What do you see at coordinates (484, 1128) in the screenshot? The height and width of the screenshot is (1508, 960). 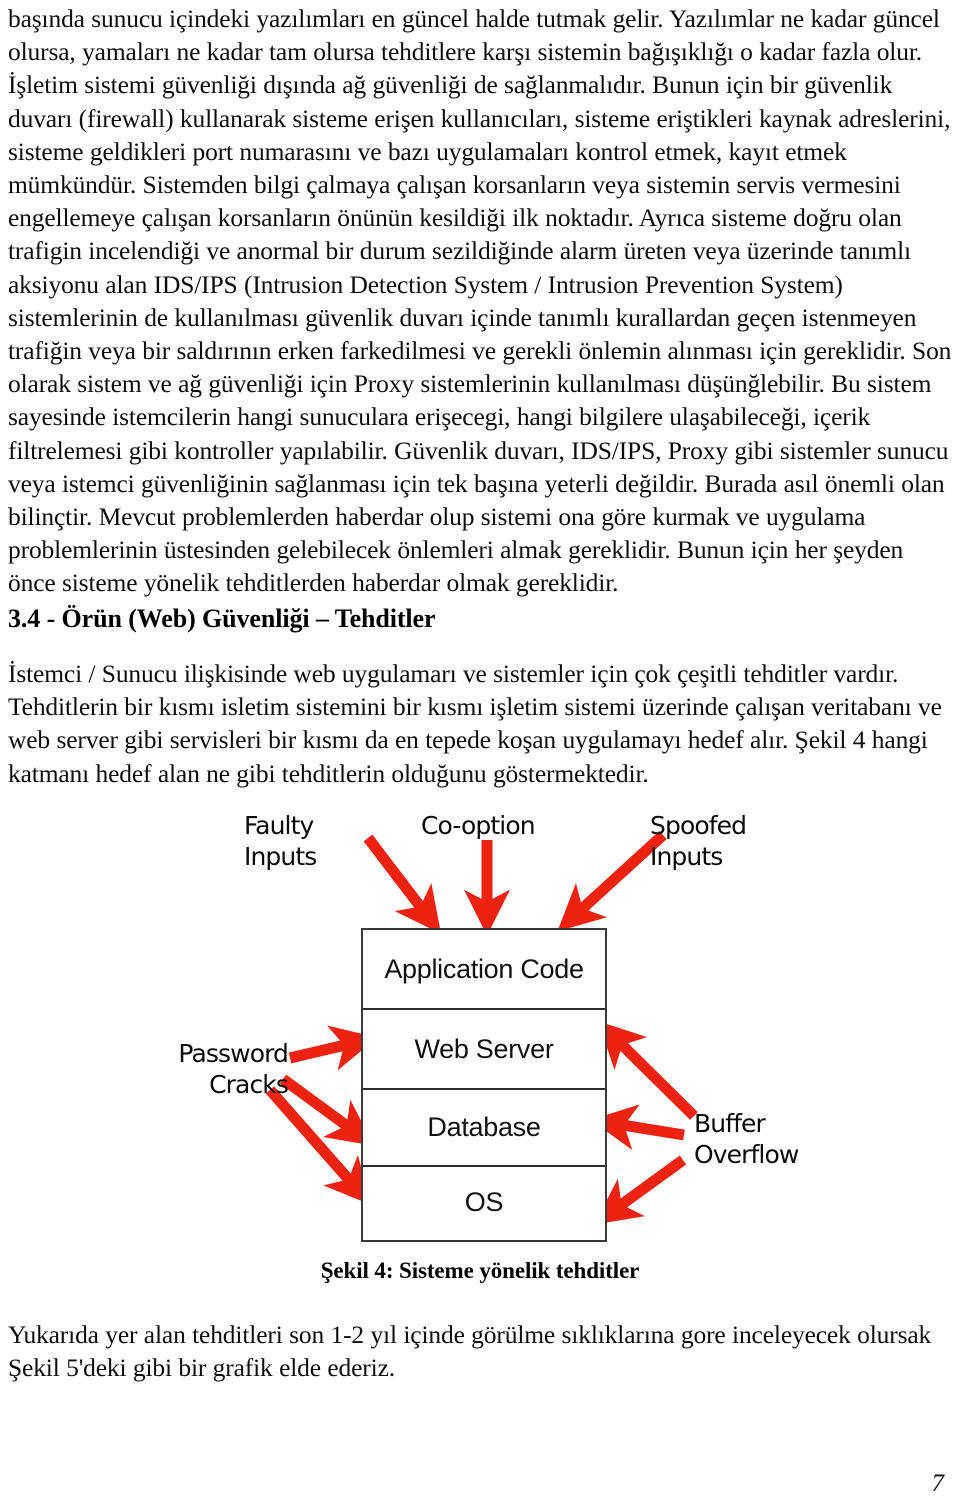 I see `stack-layer-database: Database` at bounding box center [484, 1128].